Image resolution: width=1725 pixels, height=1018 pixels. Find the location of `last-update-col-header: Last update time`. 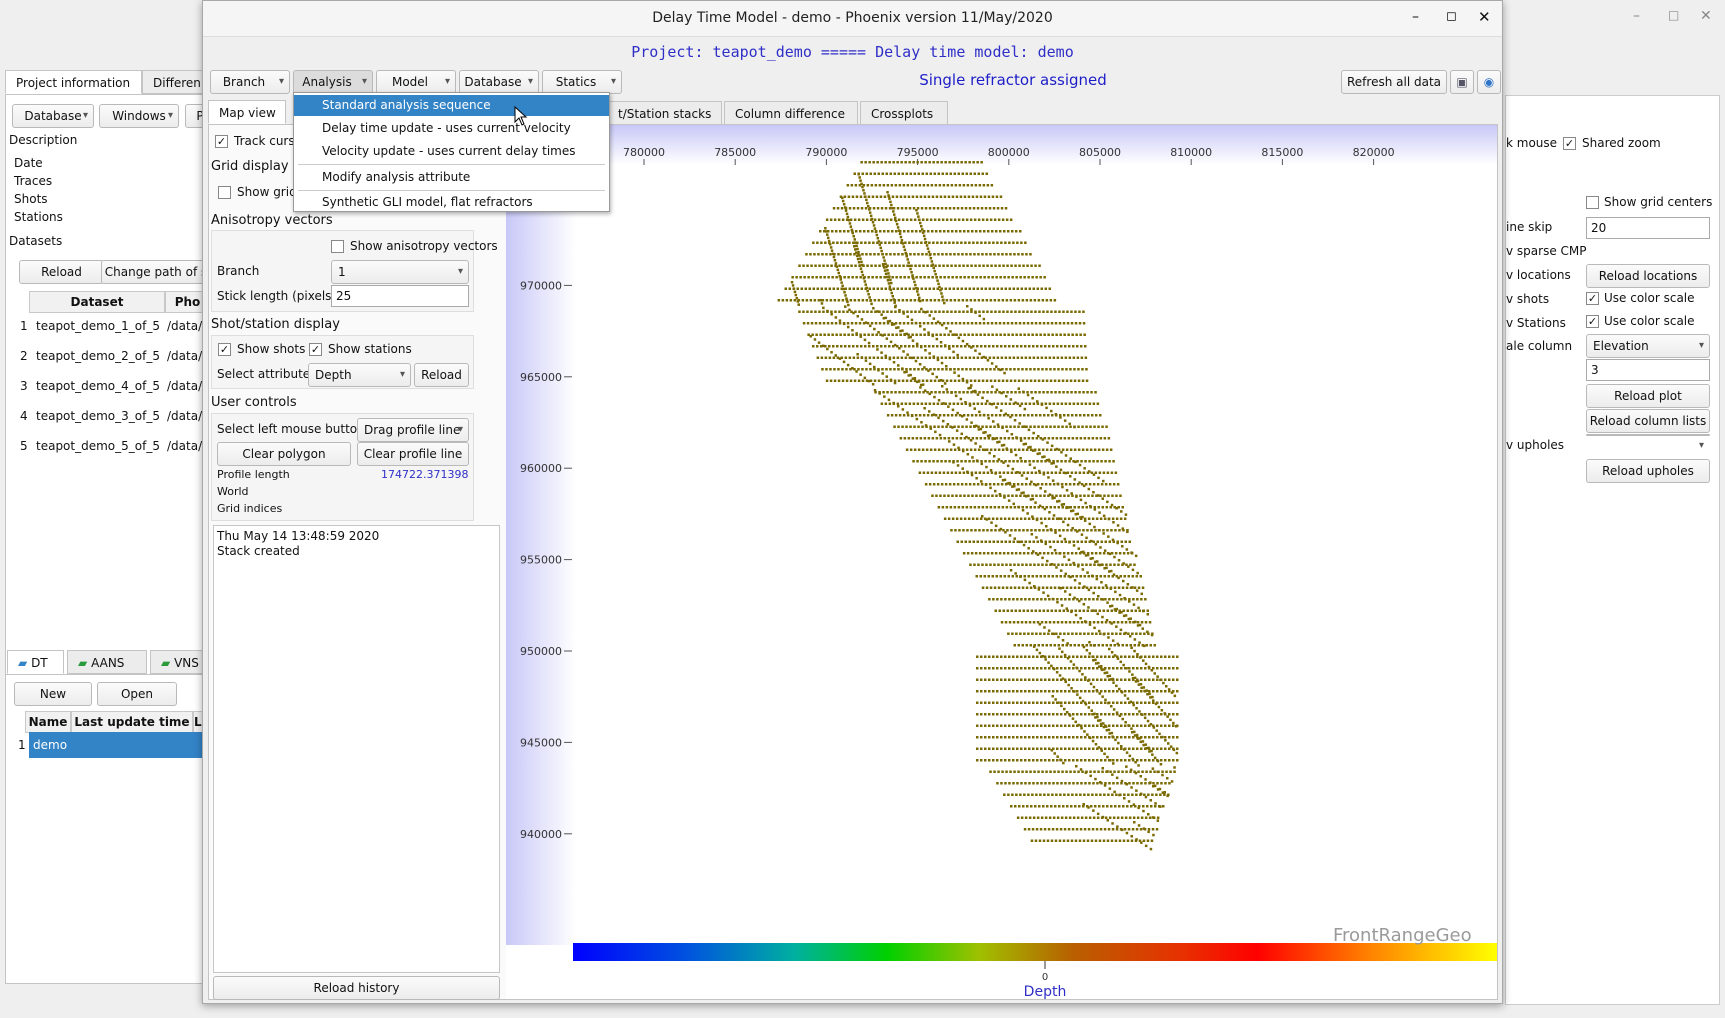

last-update-col-header: Last update time is located at coordinates (132, 722).